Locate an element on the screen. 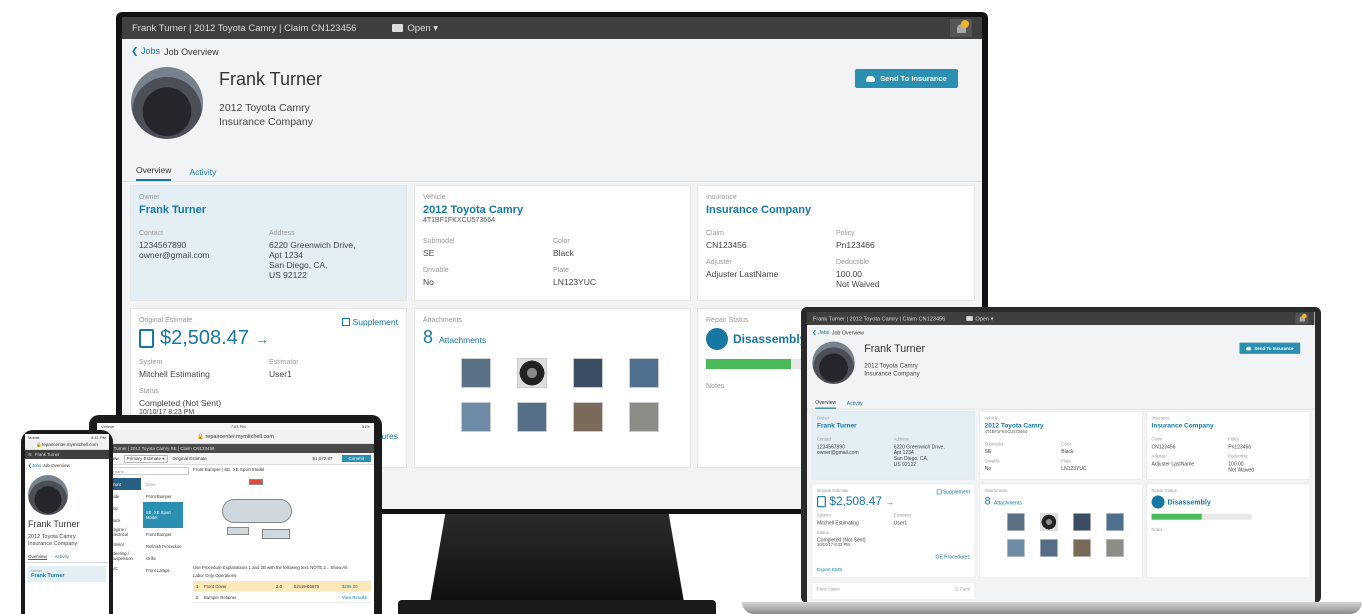 The width and height of the screenshot is (1362, 614). tablet-address-bar: 🔒 repaircenter.mymitchell.com is located at coordinates (235, 437).